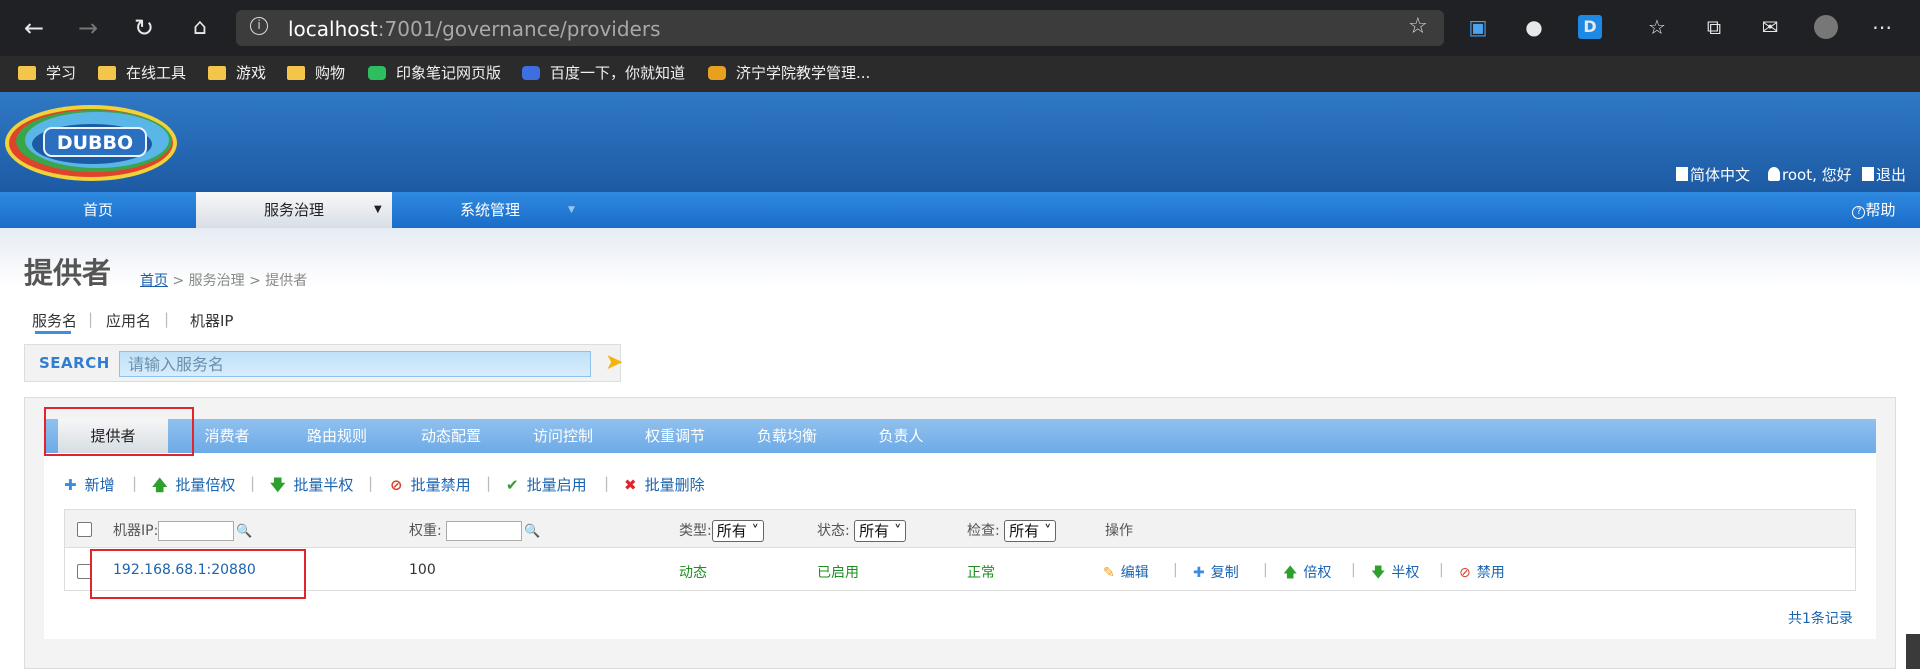 This screenshot has height=669, width=1920. Describe the element at coordinates (223, 280) in the screenshot. I see `breadcrumb: 首页 > 服务治理 > 提供者` at that location.